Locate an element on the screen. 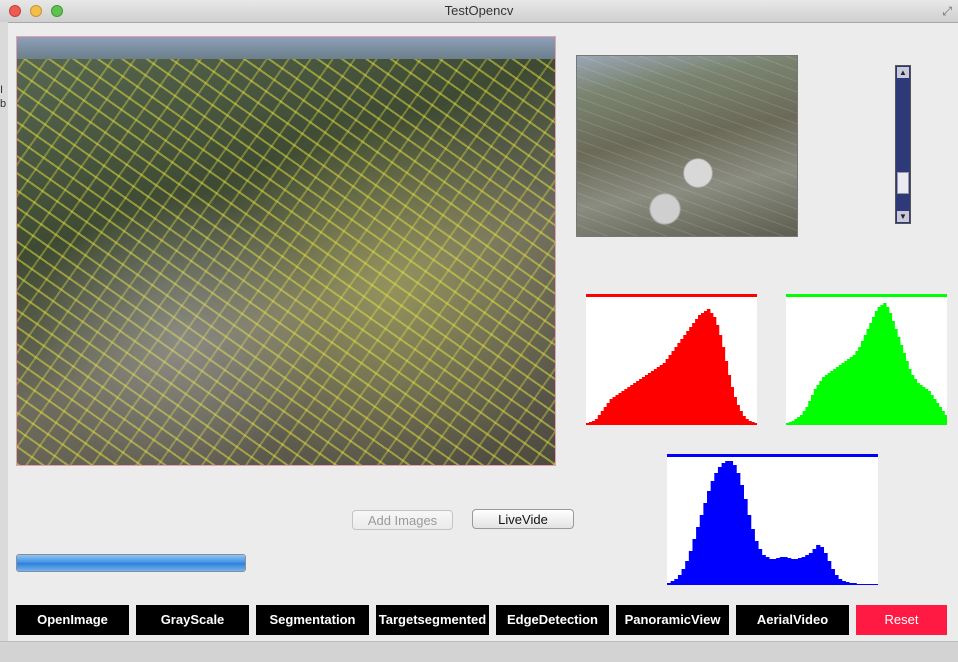 Image resolution: width=958 pixels, height=662 pixels. reset-button: Reset is located at coordinates (901, 620).